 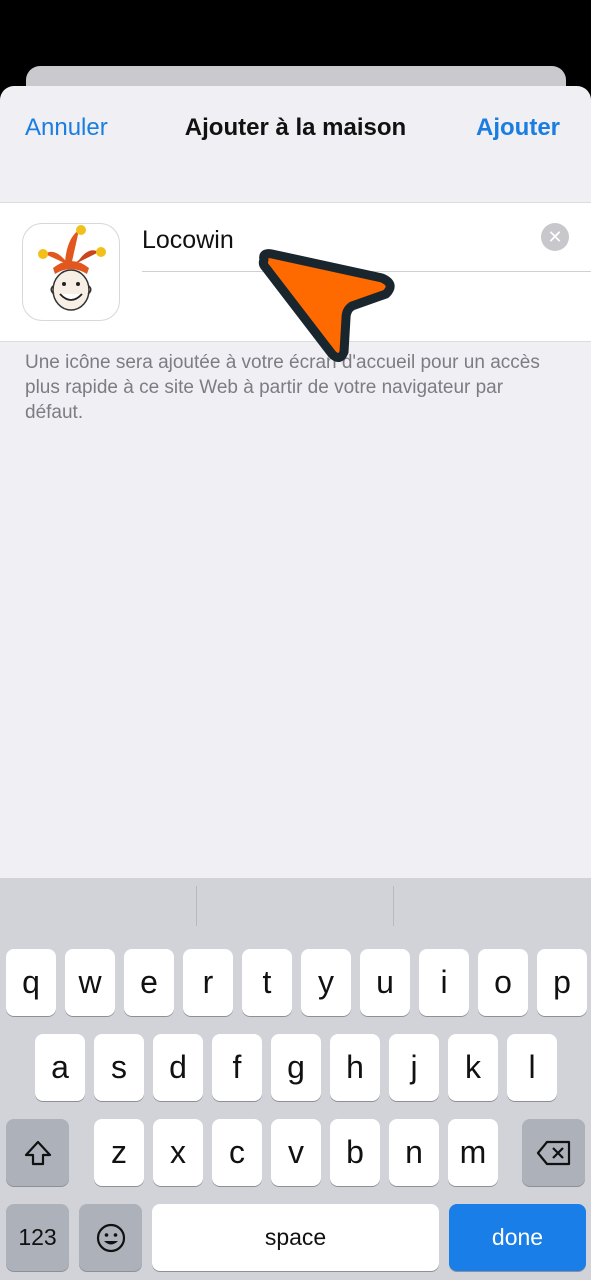 I want to click on key-j: j, so click(x=414, y=1067).